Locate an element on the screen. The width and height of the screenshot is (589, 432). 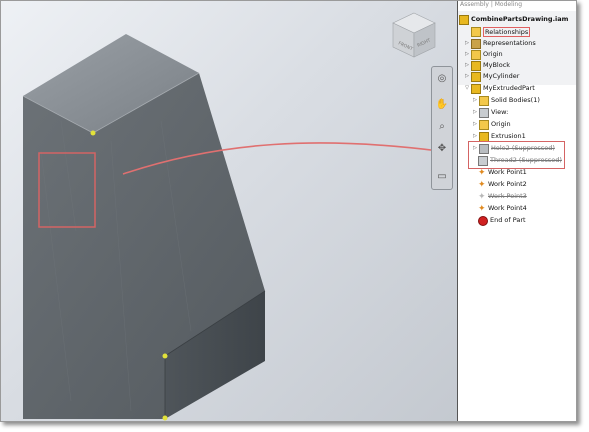
tree-item-myblock: ▷ MyBlock is located at coordinates (487, 65).